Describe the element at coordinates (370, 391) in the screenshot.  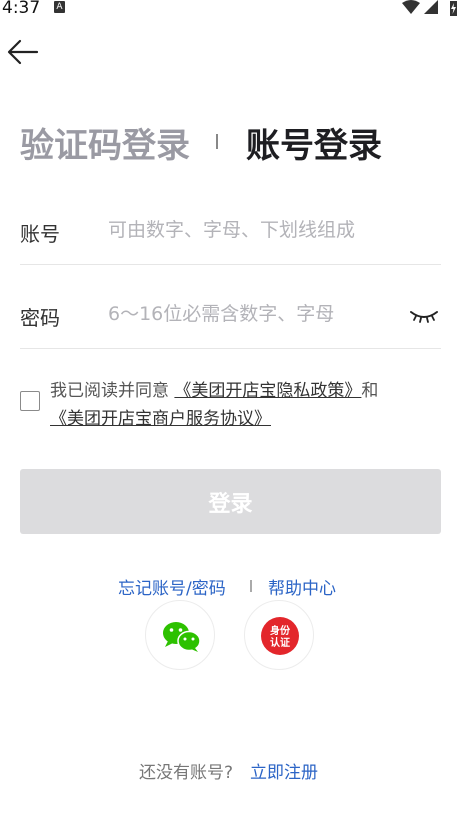
I see `agreement-and: 和` at that location.